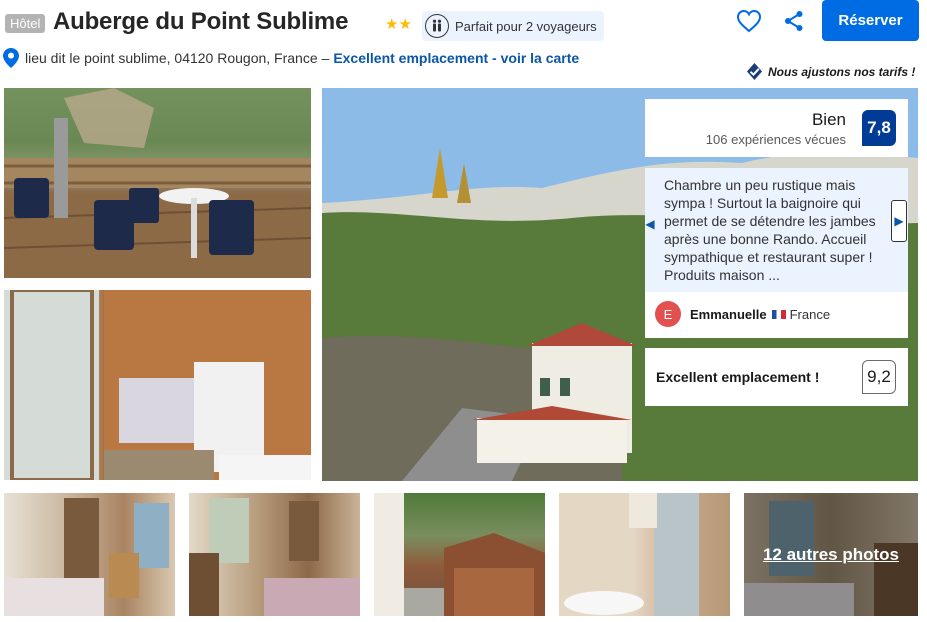 The width and height of the screenshot is (927, 622). I want to click on photo-terrace, so click(157, 183).